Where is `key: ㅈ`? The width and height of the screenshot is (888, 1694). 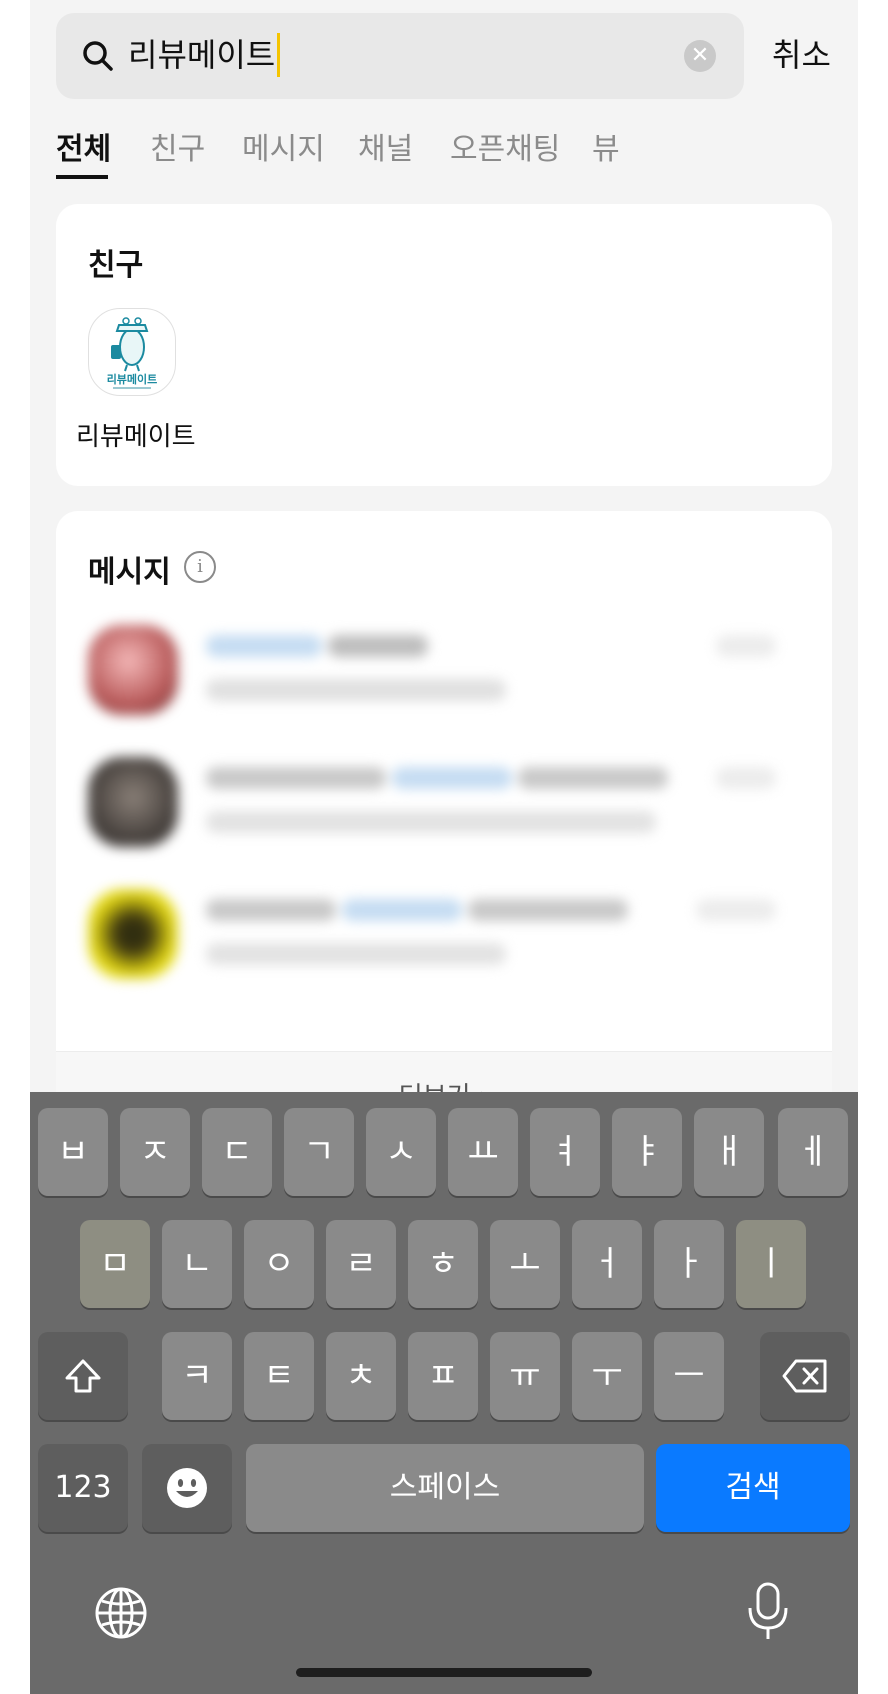
key: ㅈ is located at coordinates (155, 1152).